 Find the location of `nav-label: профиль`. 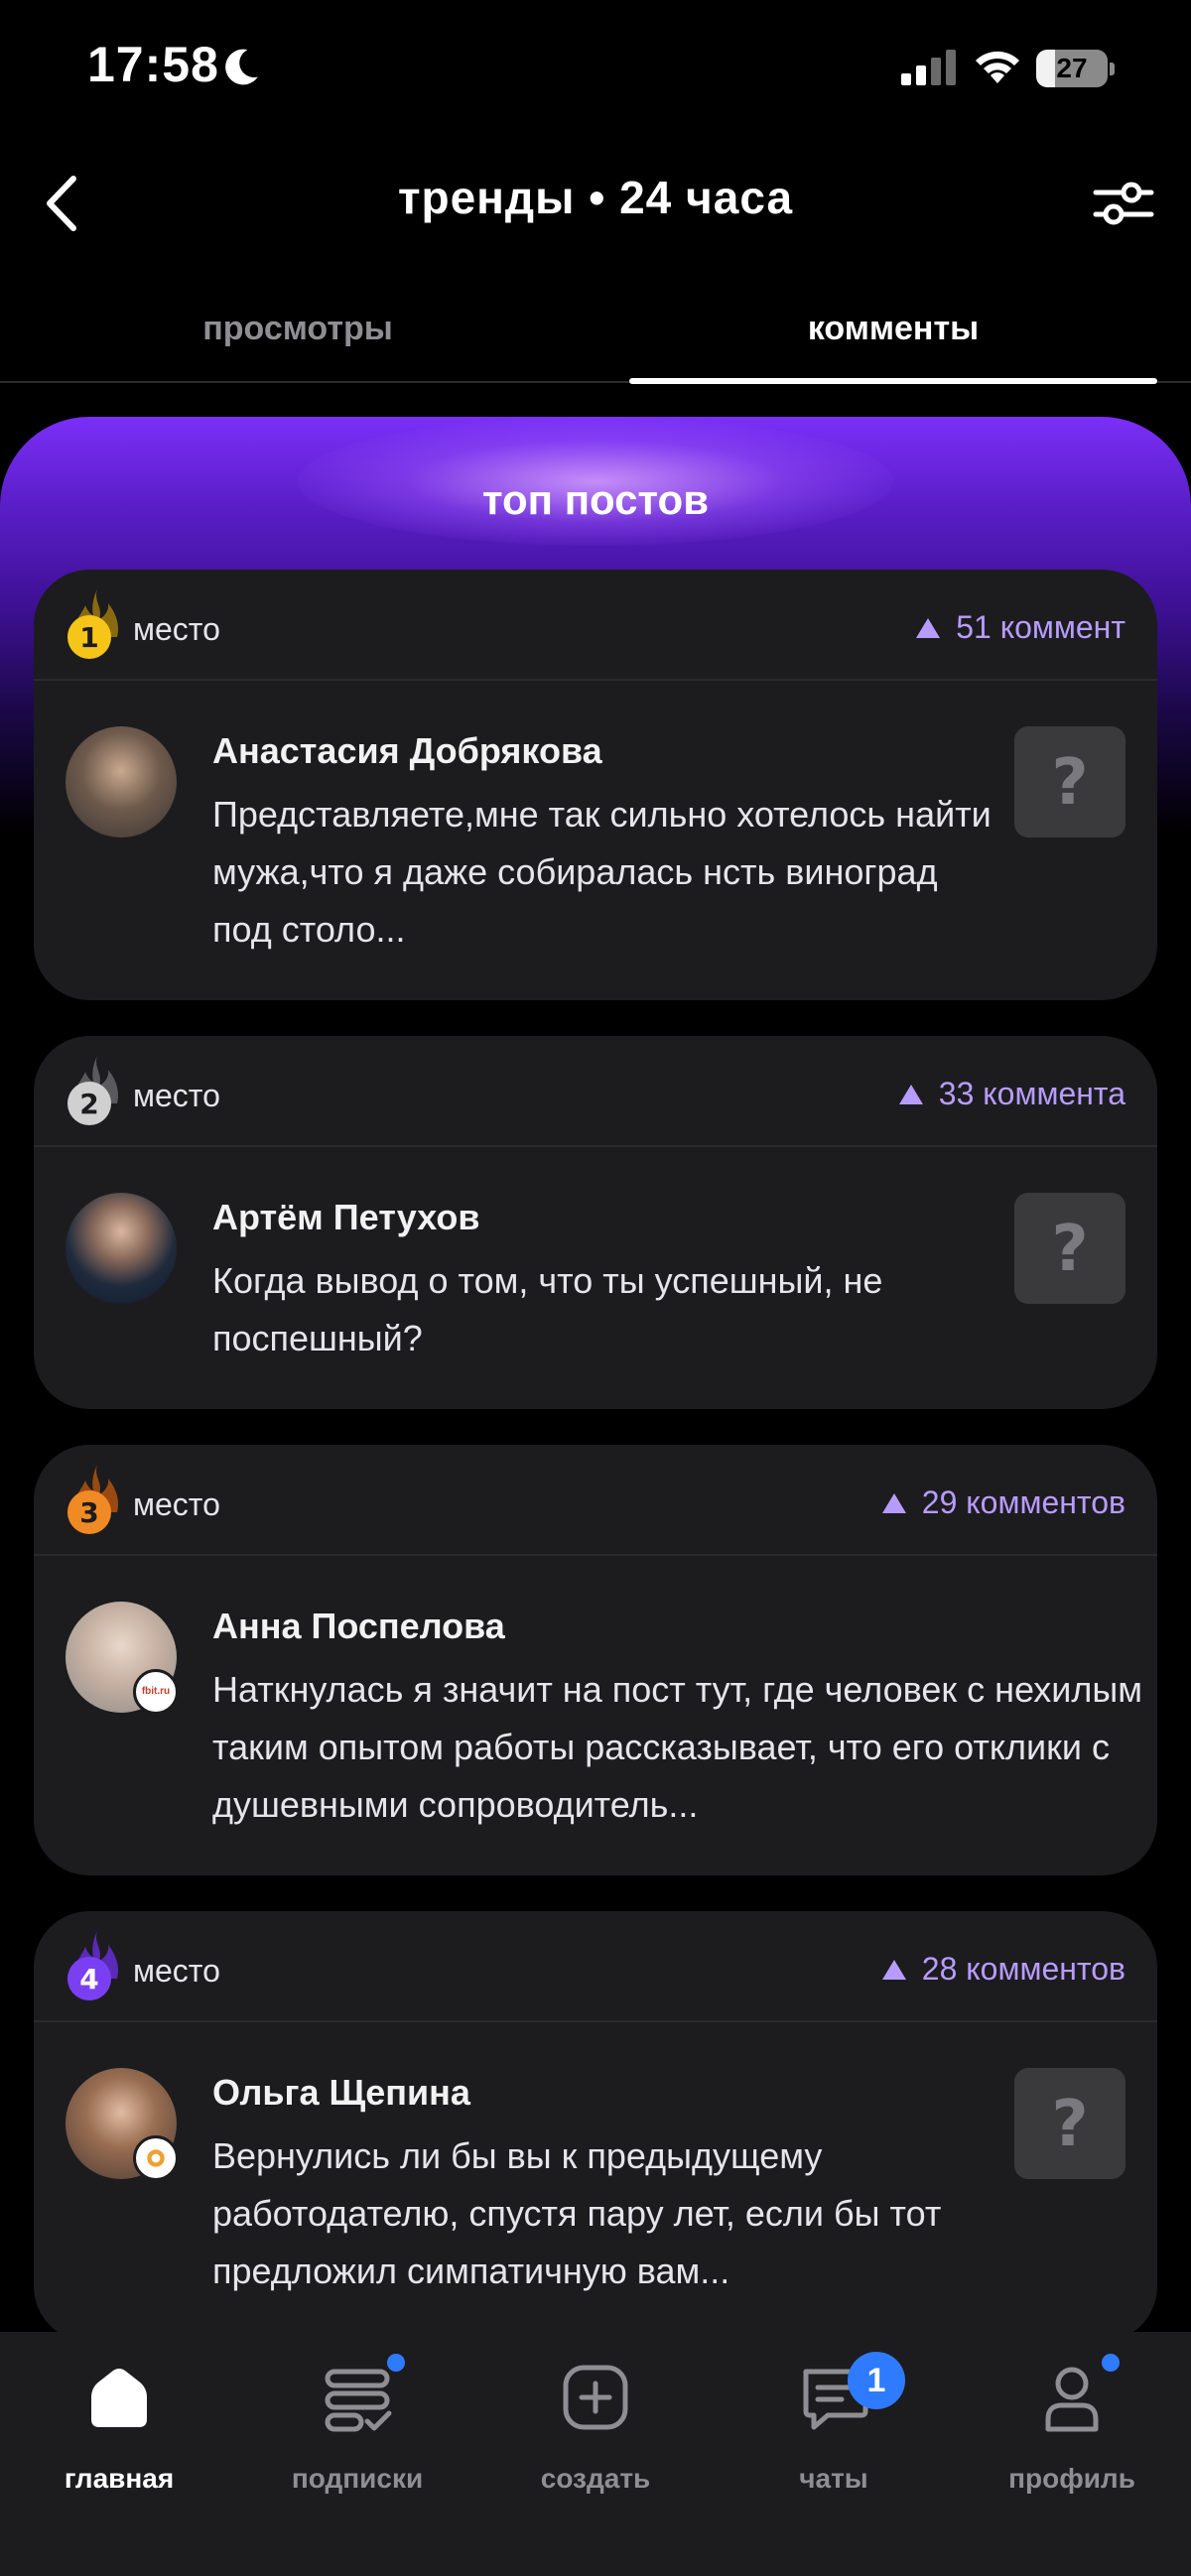

nav-label: профиль is located at coordinates (1071, 2479).